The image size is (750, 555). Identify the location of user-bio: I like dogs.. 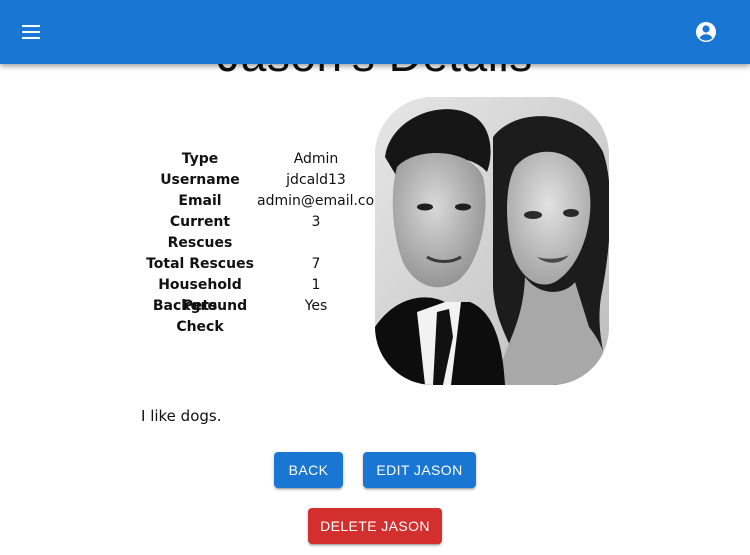
(181, 416).